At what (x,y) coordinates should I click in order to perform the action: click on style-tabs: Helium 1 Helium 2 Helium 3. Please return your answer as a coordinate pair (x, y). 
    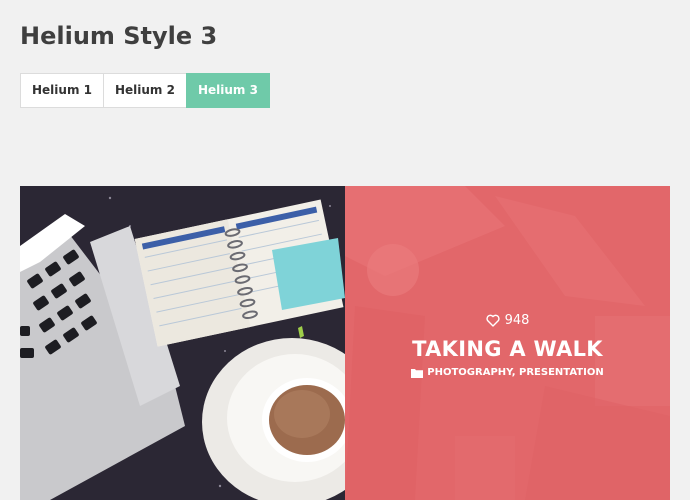
    Looking at the image, I should click on (145, 90).